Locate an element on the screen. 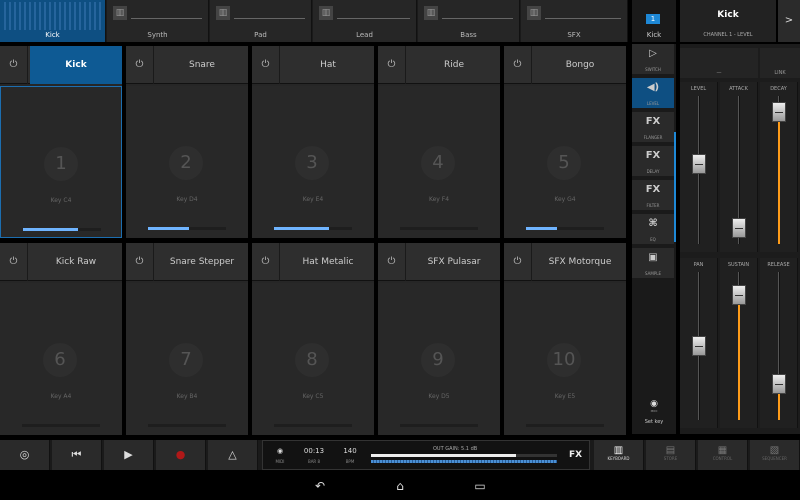 This screenshot has width=800, height=500. instrument-subtitle: CHANNEL 1 - LEVEL is located at coordinates (728, 35).